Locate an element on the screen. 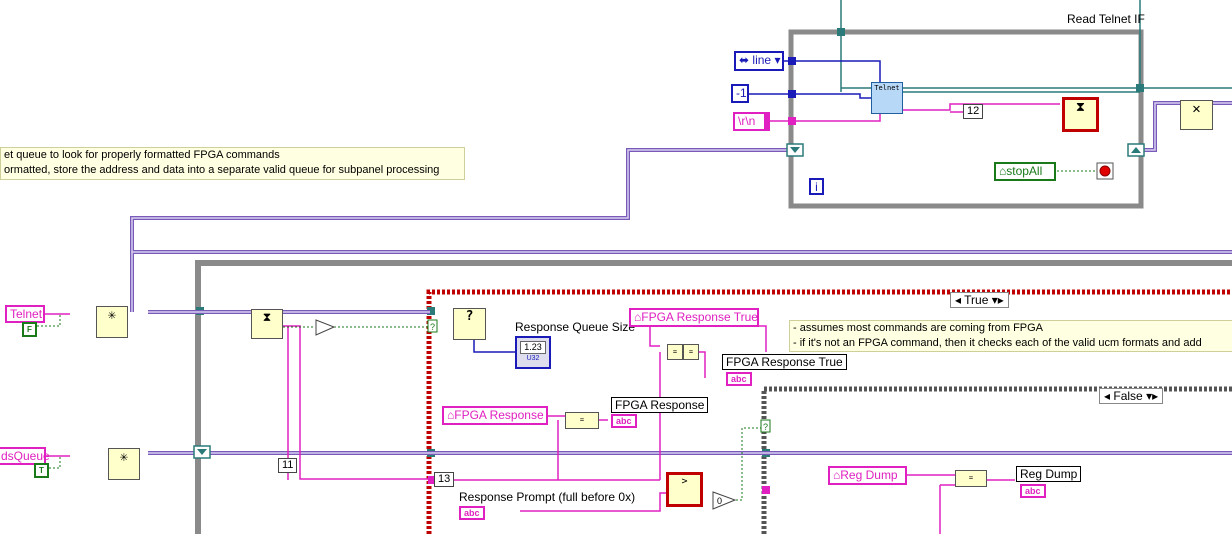 The height and width of the screenshot is (534, 1232). iteration-terminal: i is located at coordinates (816, 186).